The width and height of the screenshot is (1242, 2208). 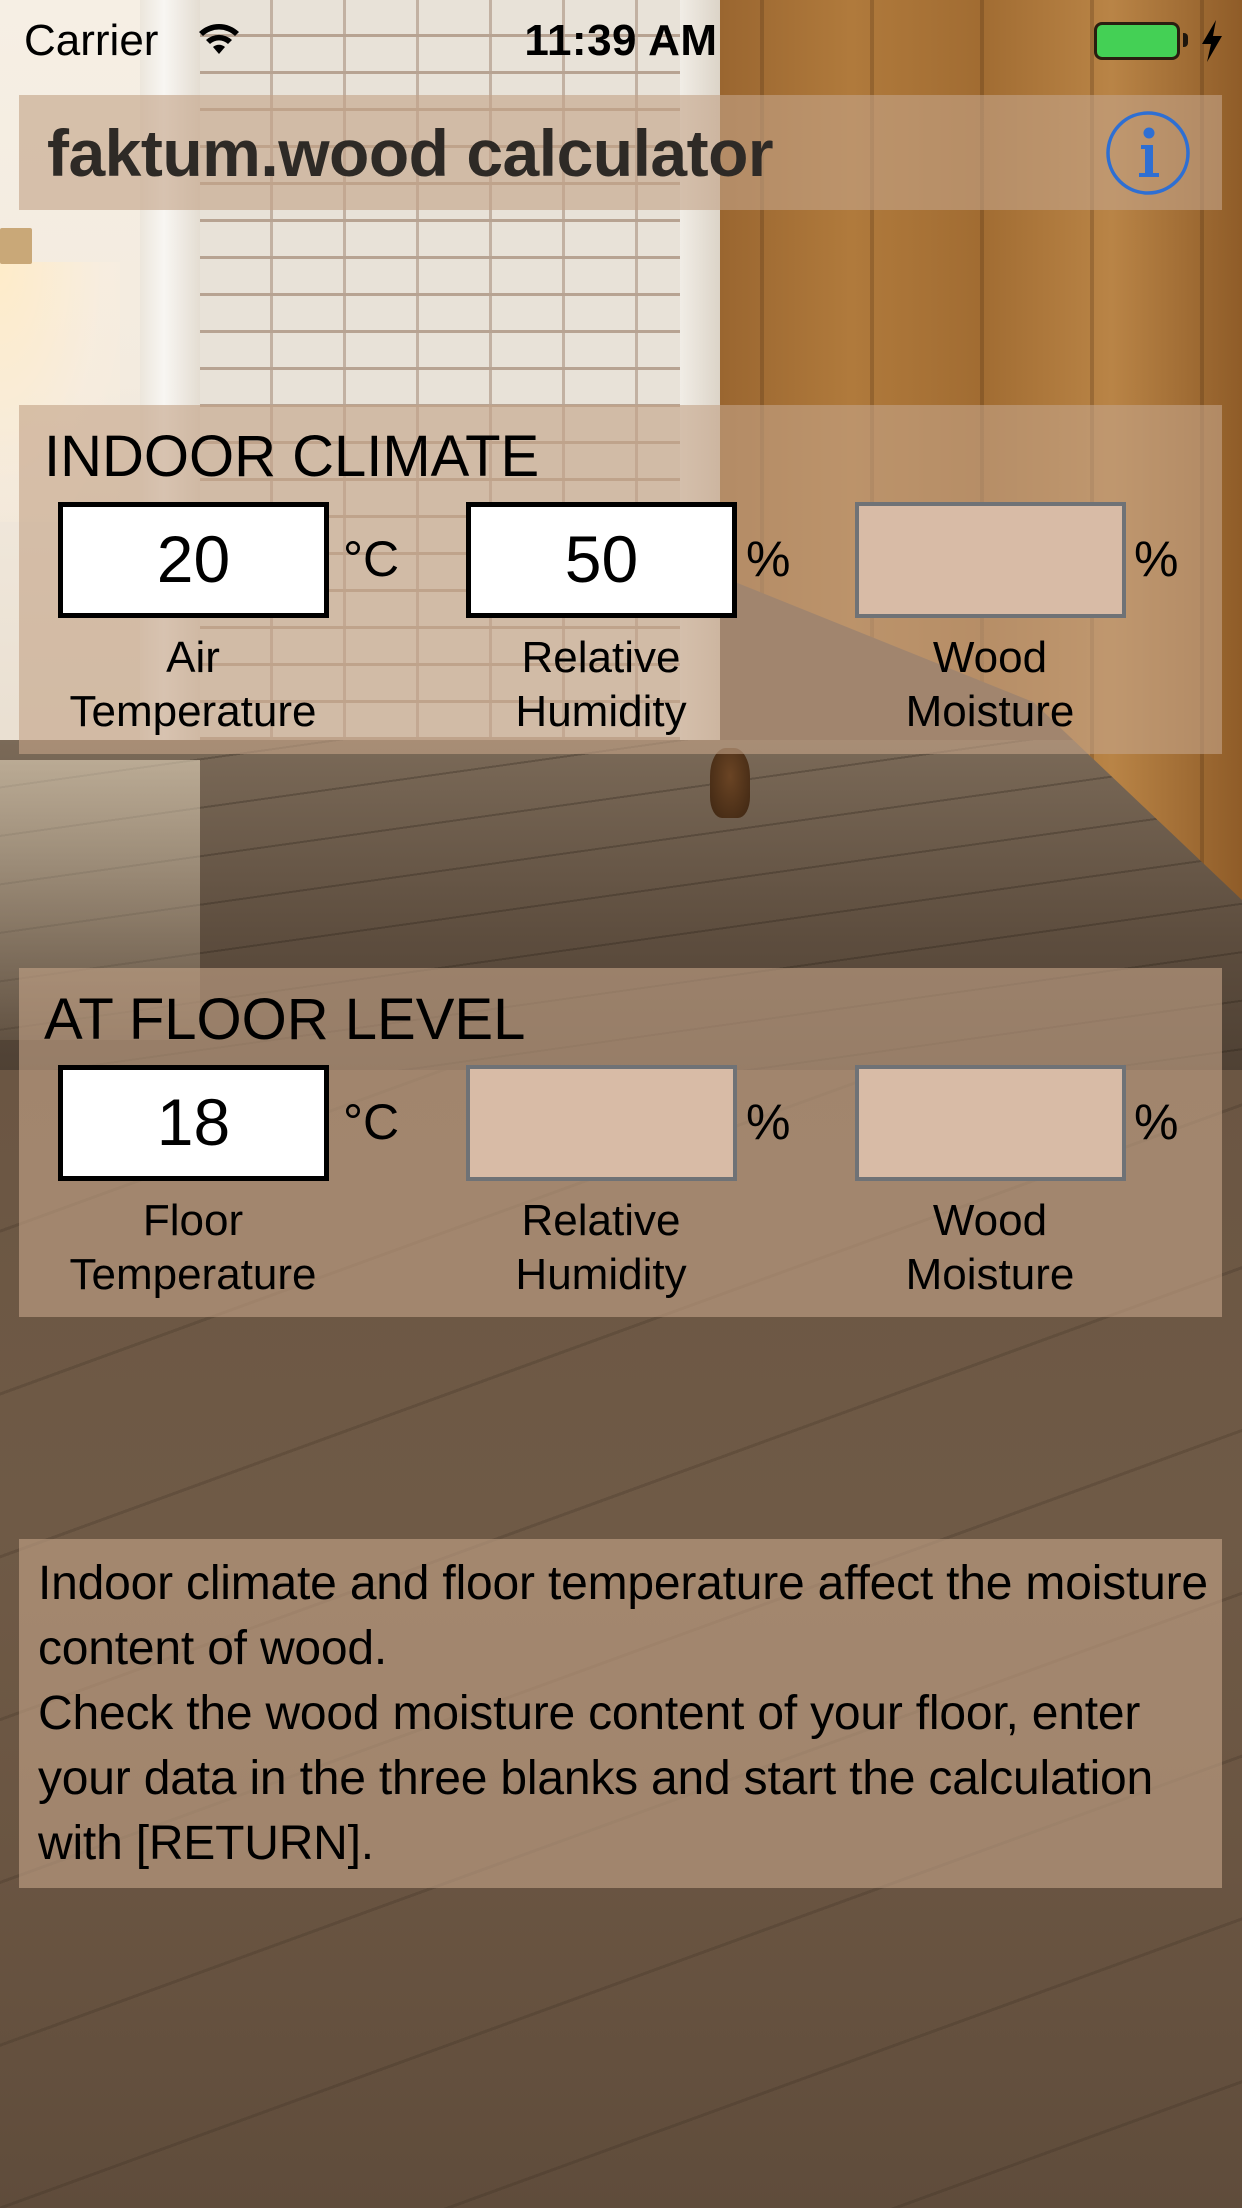 What do you see at coordinates (1137, 41) in the screenshot?
I see `battery-icon` at bounding box center [1137, 41].